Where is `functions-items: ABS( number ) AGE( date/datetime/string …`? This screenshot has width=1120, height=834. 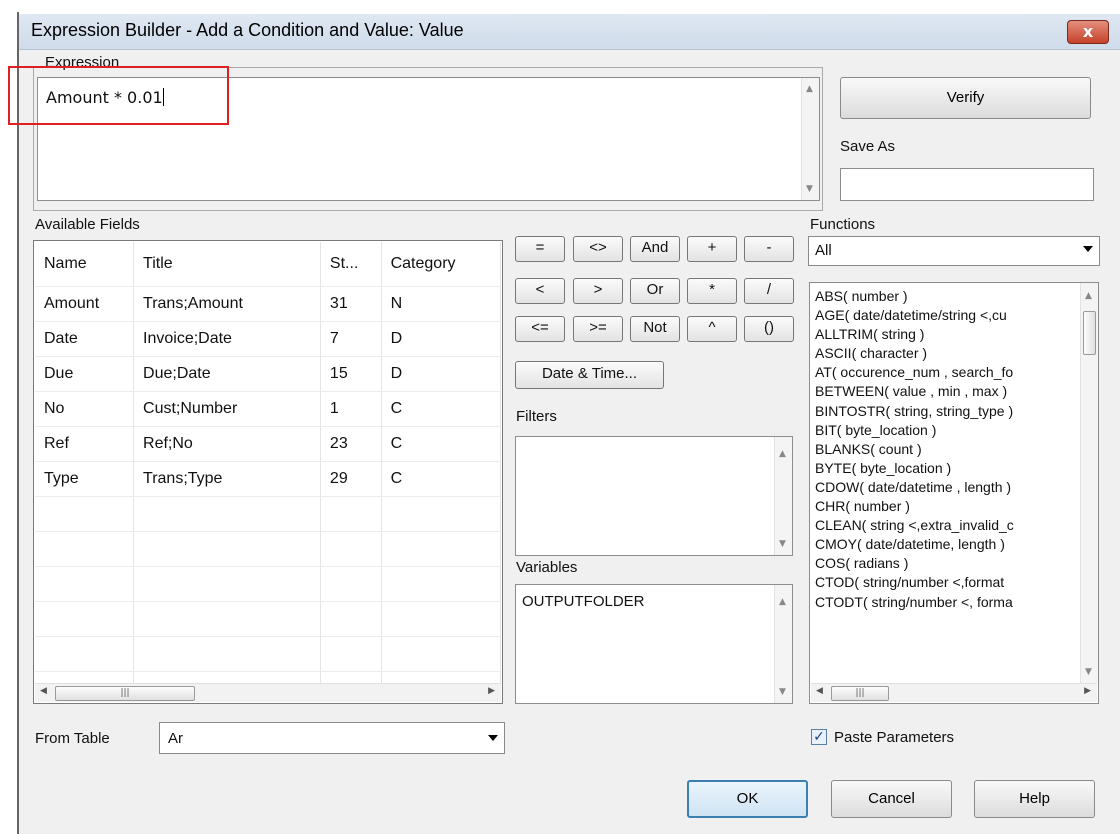 functions-items: ABS( number ) AGE( date/datetime/string … is located at coordinates (946, 449).